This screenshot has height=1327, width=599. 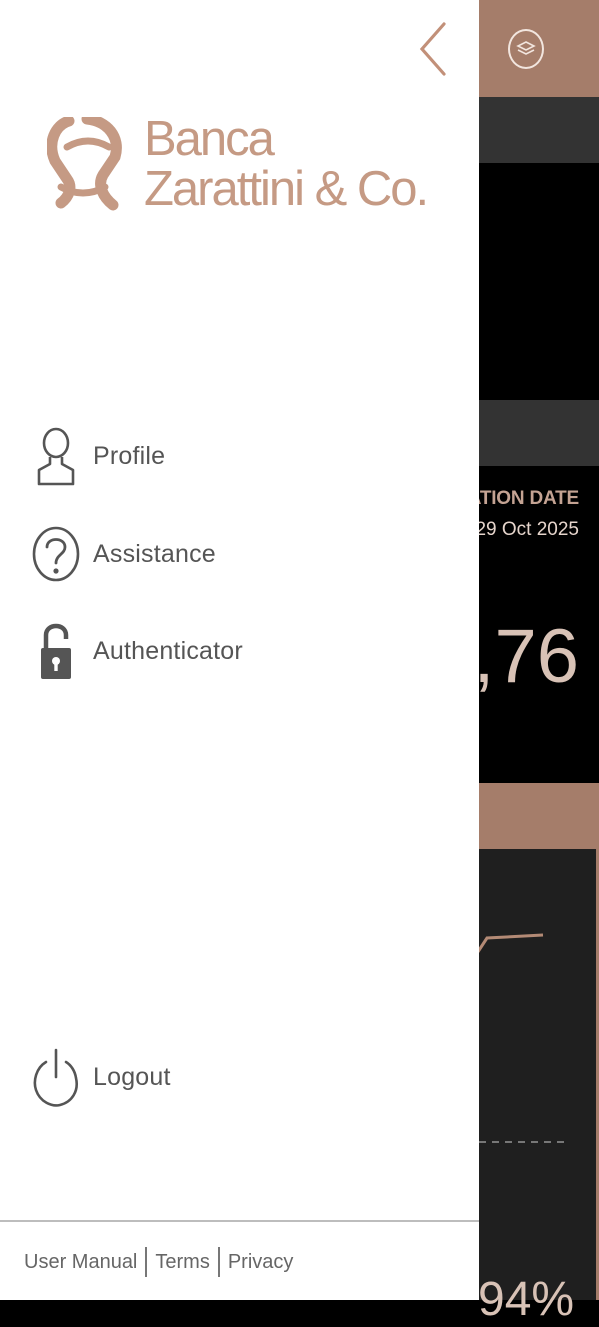 I want to click on main-value: ,76, so click(x=526, y=656).